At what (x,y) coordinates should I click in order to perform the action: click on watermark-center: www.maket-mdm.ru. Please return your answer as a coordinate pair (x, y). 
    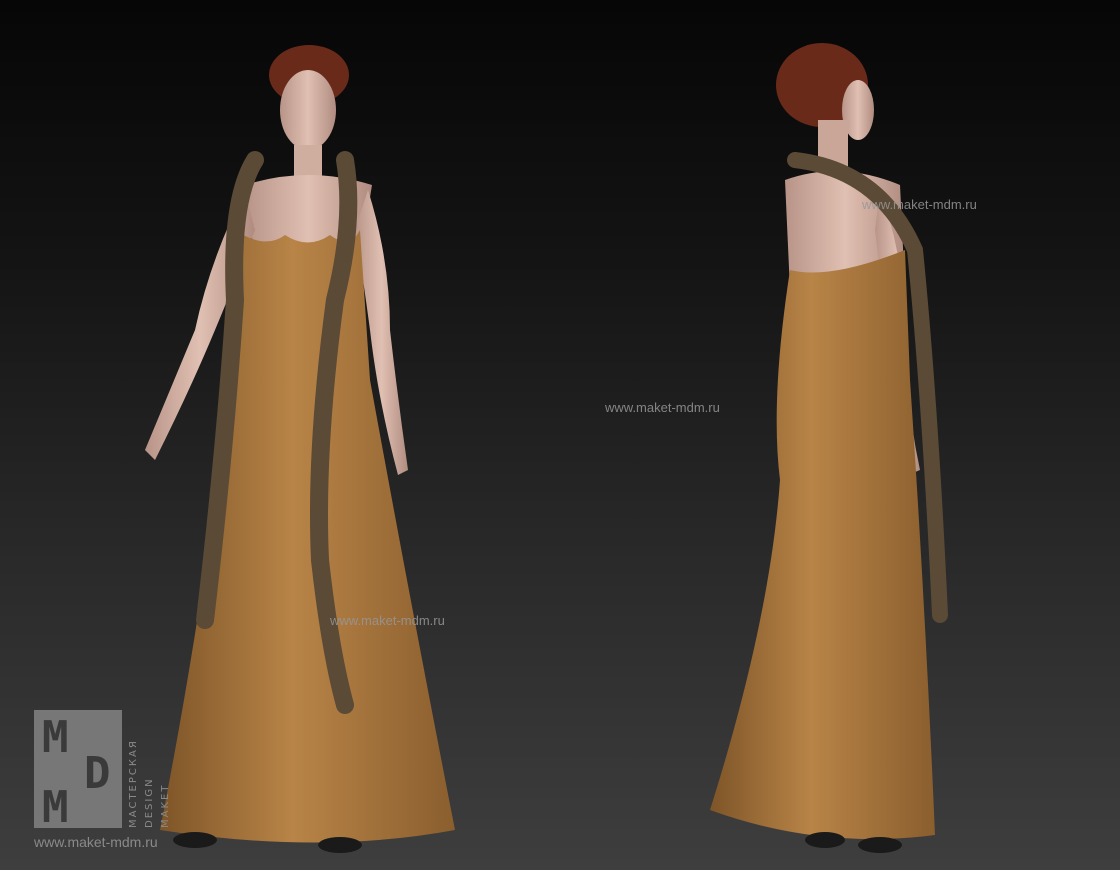
    Looking at the image, I should click on (662, 407).